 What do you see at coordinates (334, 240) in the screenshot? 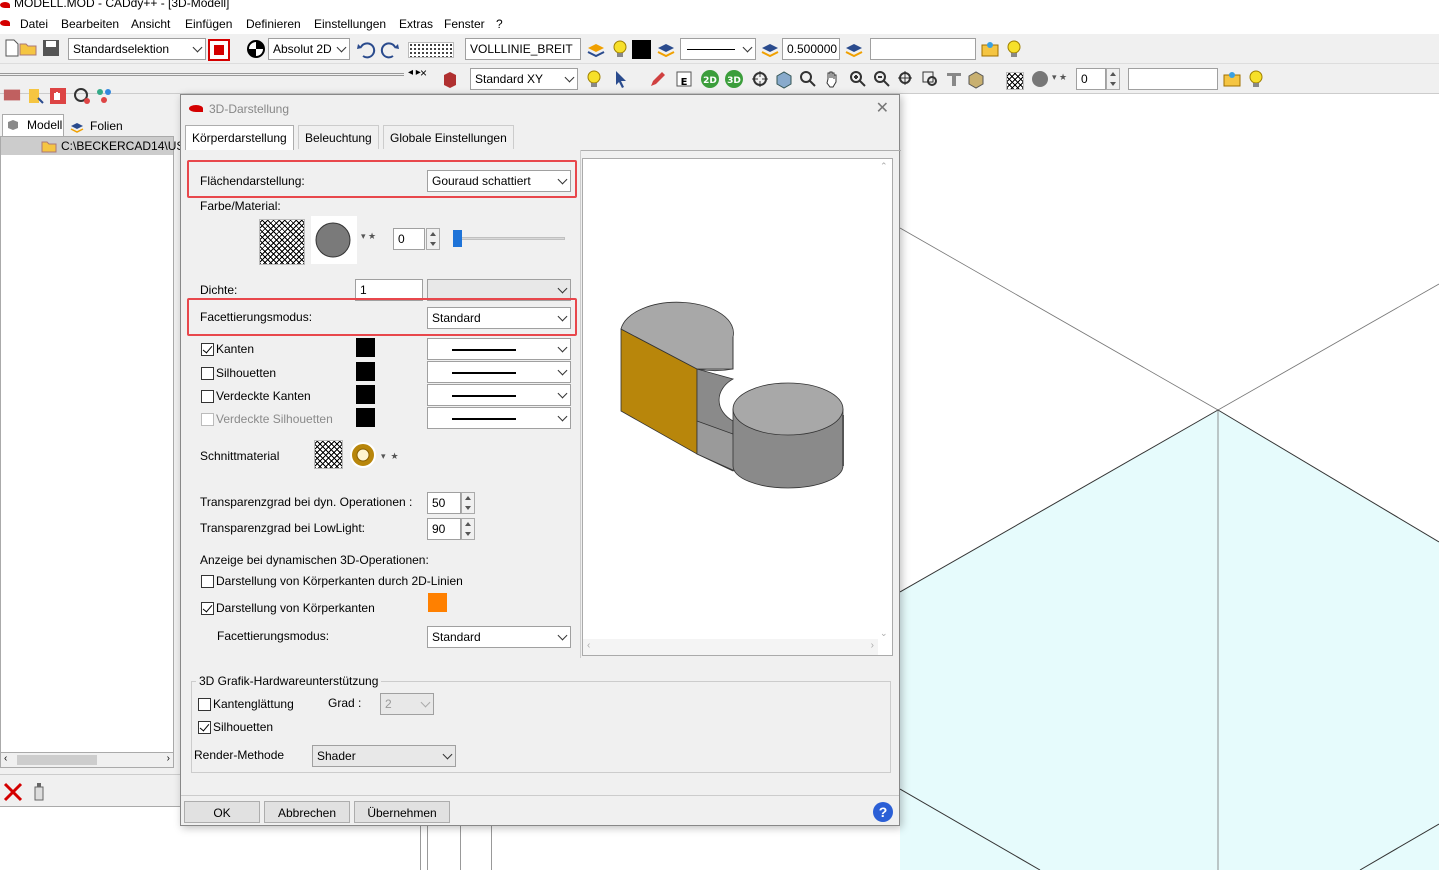
I see `material-sphere-box` at bounding box center [334, 240].